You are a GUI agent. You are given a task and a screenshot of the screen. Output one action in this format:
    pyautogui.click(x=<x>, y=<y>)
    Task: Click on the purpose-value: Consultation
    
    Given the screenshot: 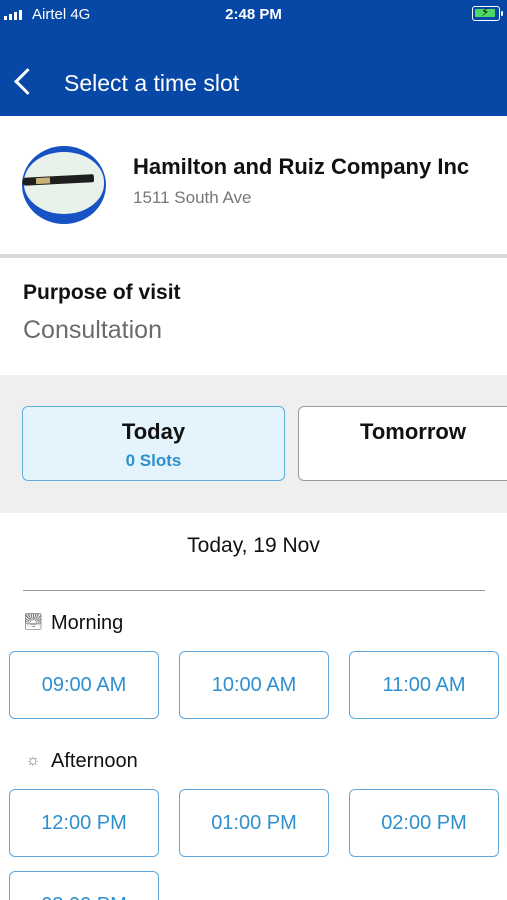 What is the action you would take?
    pyautogui.click(x=92, y=330)
    